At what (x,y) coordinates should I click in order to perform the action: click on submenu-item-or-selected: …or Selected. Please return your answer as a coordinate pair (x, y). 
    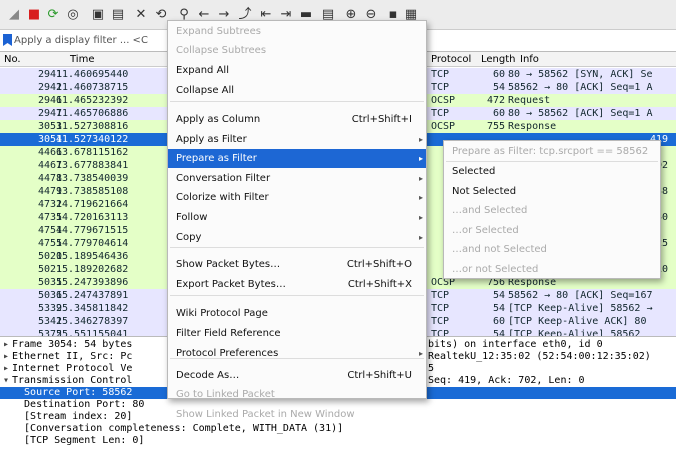
    Looking at the image, I should click on (552, 230).